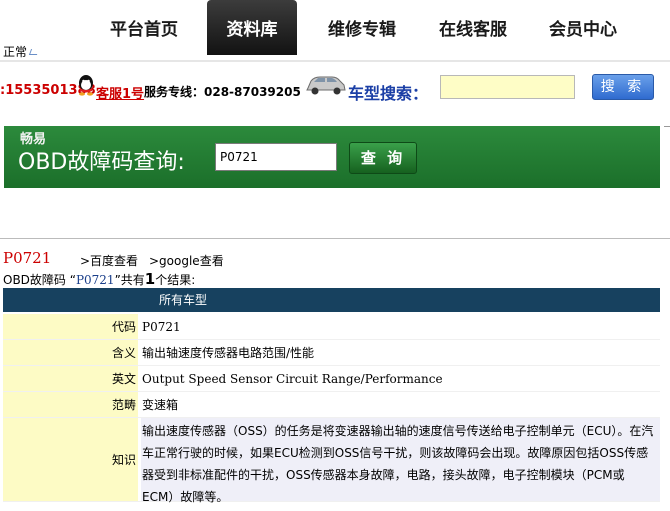  What do you see at coordinates (623, 87) in the screenshot?
I see `search-button: 搜 索` at bounding box center [623, 87].